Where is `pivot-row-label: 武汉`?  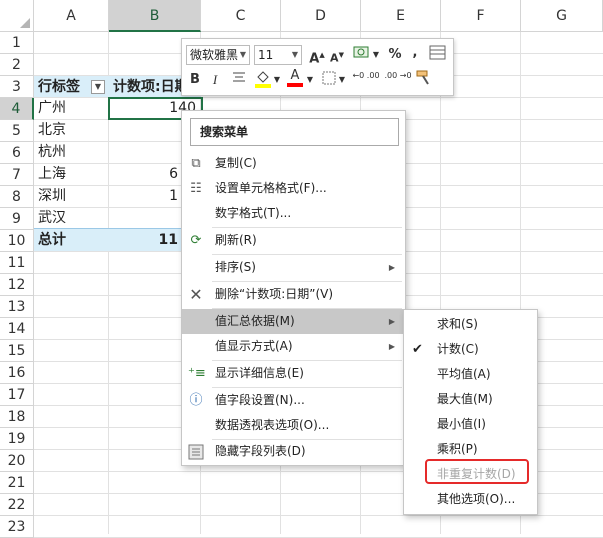
pivot-row-label: 武汉 is located at coordinates (52, 218).